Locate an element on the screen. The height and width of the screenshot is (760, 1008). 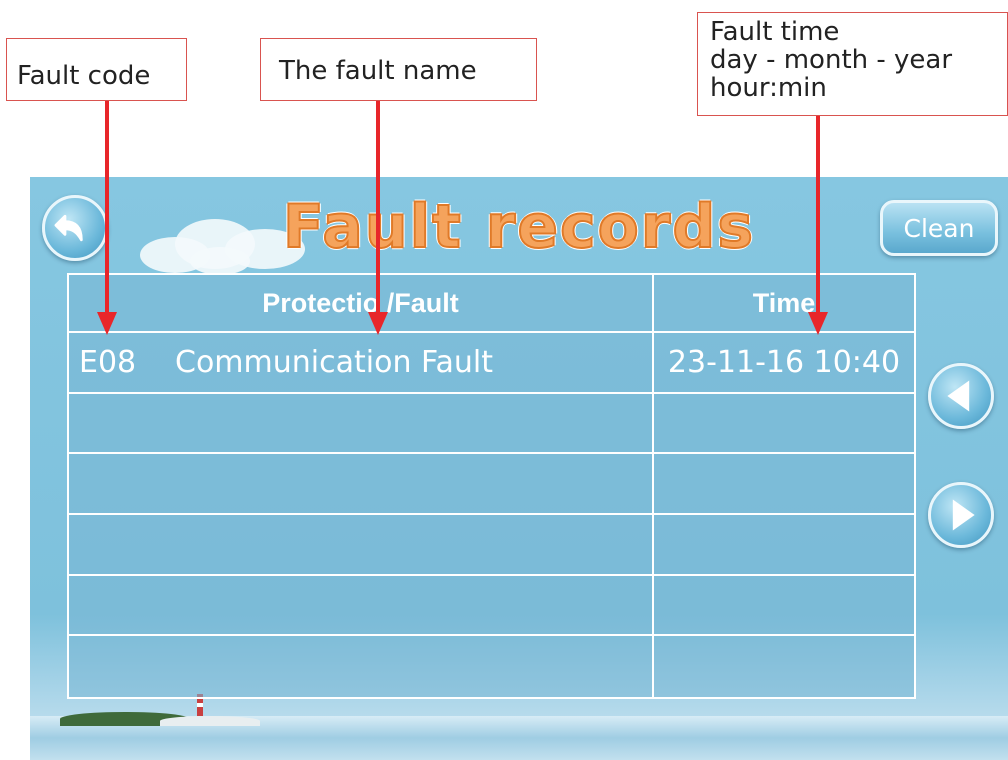
table-row-5-time is located at coordinates (784, 606).